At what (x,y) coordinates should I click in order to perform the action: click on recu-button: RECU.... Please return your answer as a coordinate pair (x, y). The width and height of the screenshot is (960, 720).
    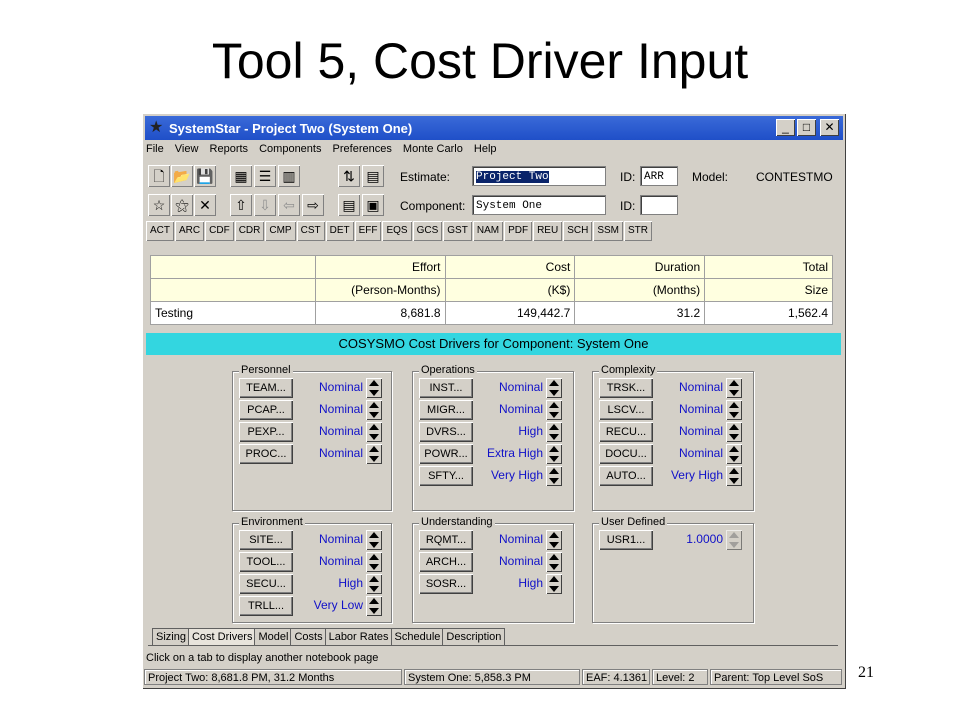
    Looking at the image, I should click on (626, 432).